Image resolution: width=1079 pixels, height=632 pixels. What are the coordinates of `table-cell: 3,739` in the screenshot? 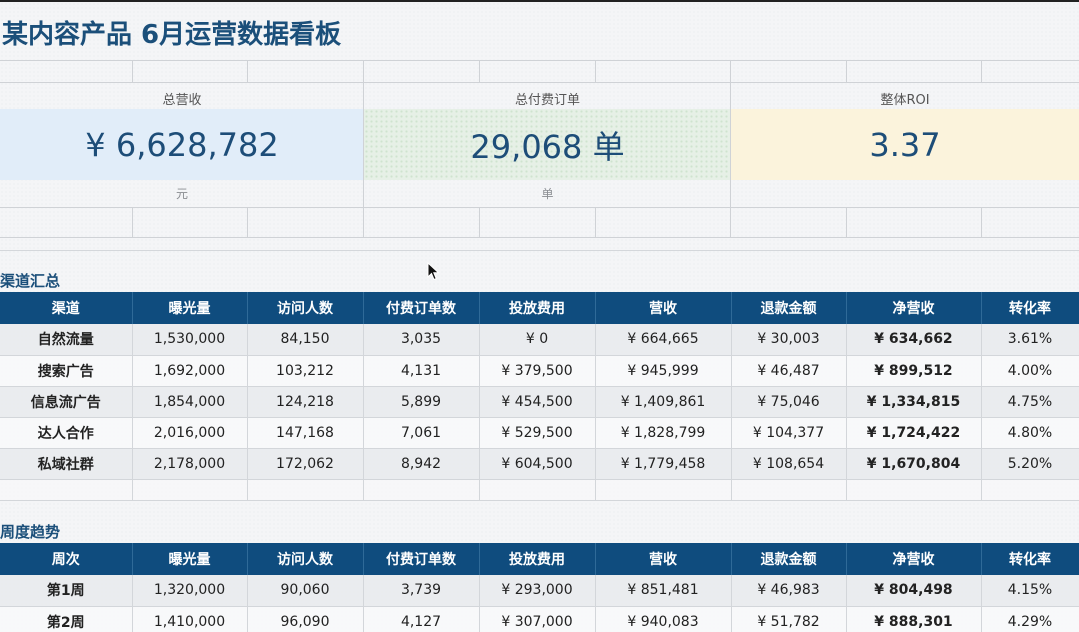 It's located at (421, 591).